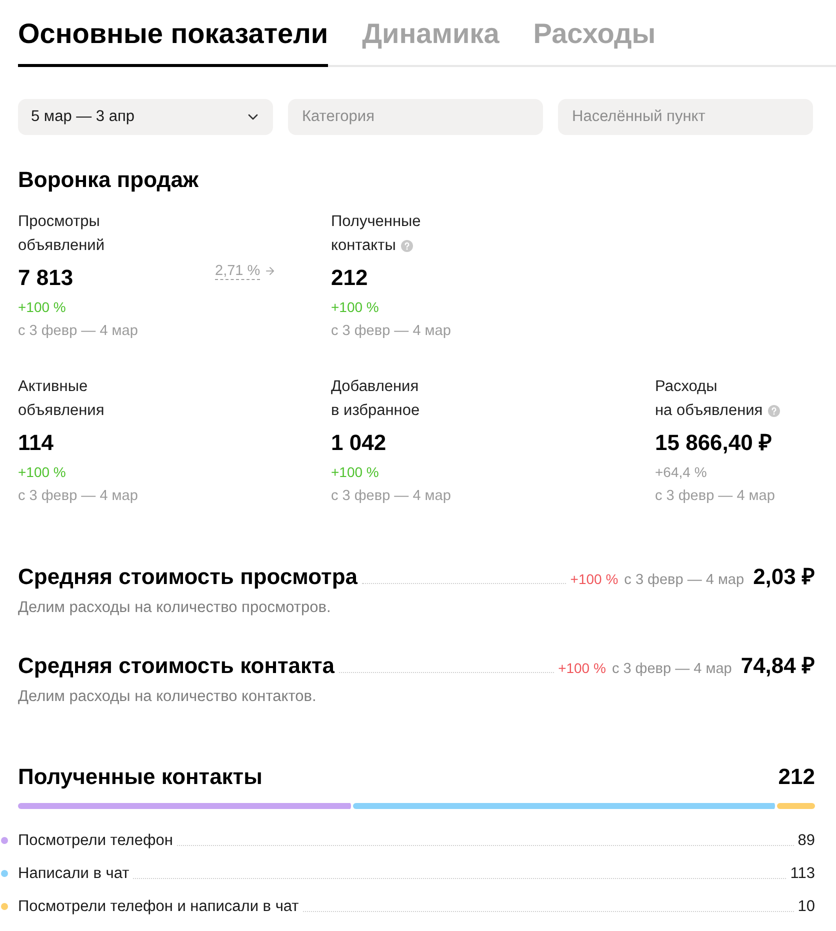 The image size is (836, 931). Describe the element at coordinates (61, 246) in the screenshot. I see `metric-label: объявлений` at that location.